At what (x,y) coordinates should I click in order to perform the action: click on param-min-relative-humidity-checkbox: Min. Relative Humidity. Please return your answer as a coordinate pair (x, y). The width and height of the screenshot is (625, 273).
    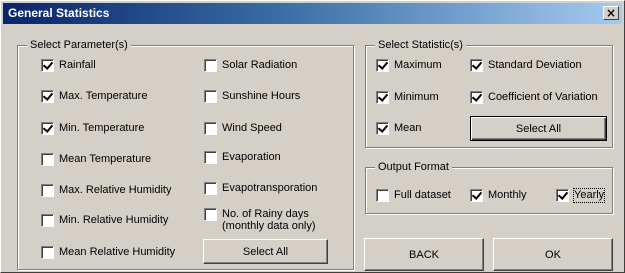
    Looking at the image, I should click on (104, 220).